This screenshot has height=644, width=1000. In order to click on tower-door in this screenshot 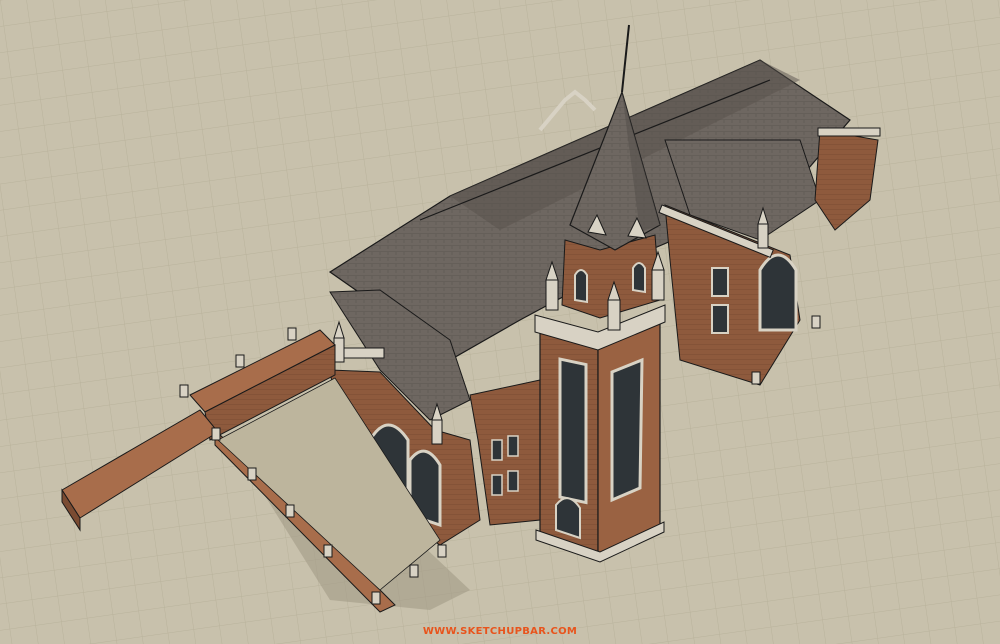, I will do `click(568, 518)`.